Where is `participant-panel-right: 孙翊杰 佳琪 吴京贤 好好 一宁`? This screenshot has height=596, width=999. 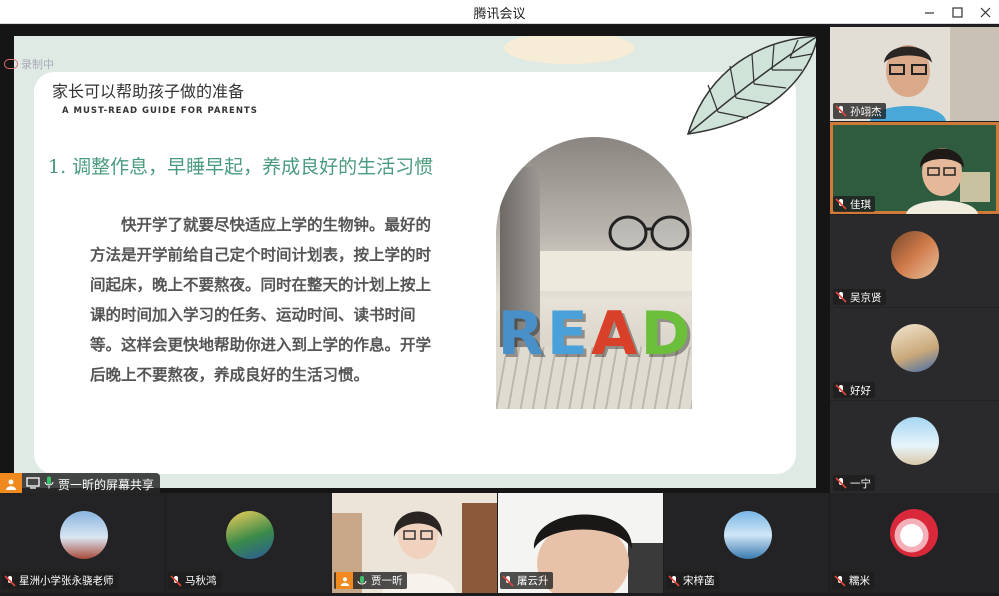
participant-panel-right: 孙翊杰 佳琪 吴京贤 好好 一宁 is located at coordinates (914, 259).